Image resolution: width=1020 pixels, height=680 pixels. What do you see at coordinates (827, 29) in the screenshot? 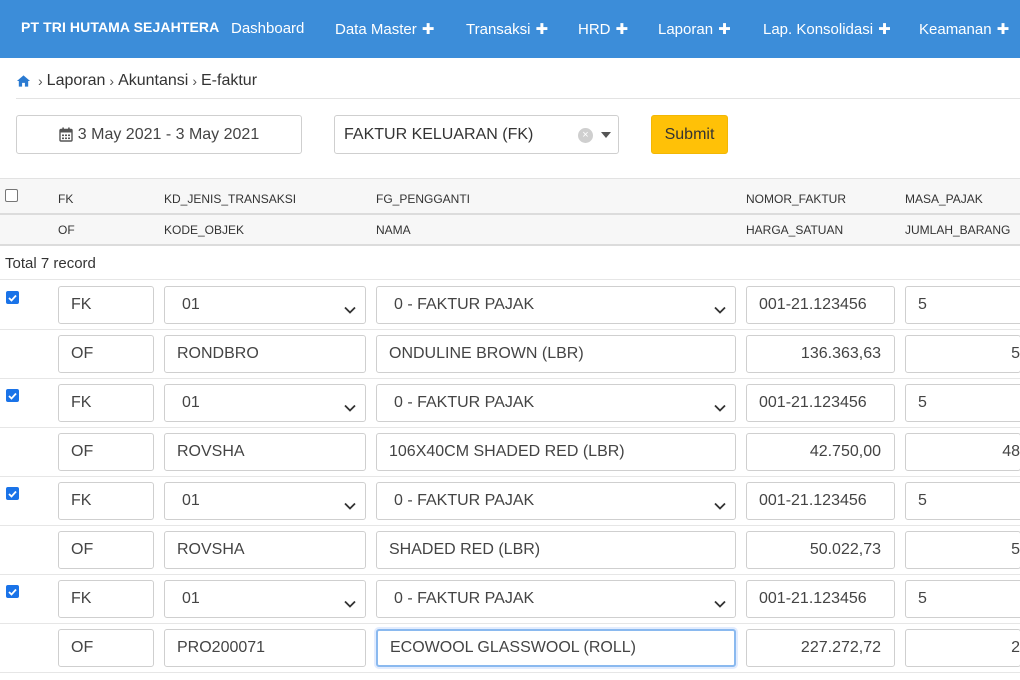
I see `nav-lap-konsolidasi: Lap. Konsolidasi ✚` at bounding box center [827, 29].